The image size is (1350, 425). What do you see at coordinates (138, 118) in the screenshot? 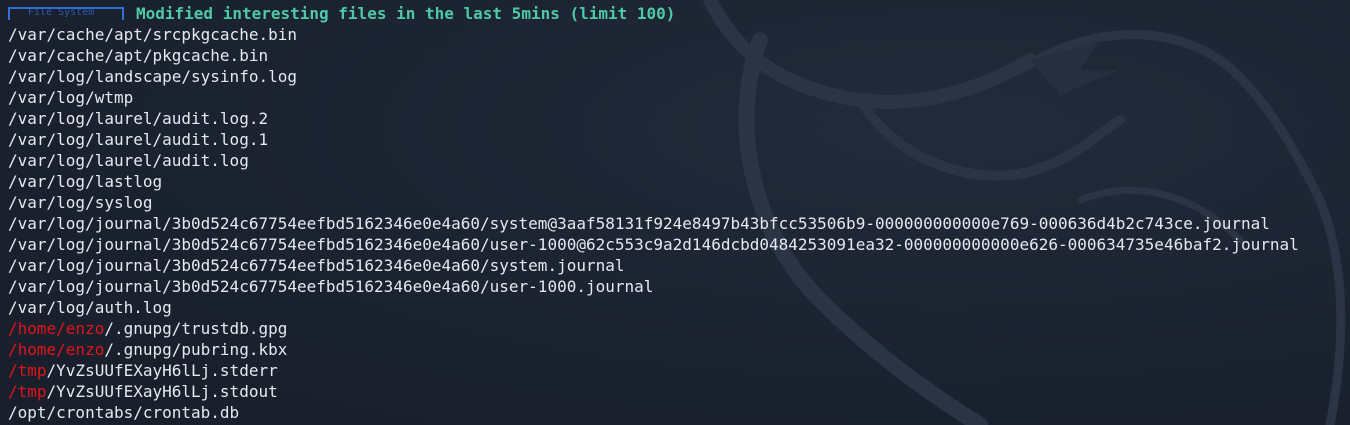
I see `path-text: /var/log/laurel/audit.log.2` at bounding box center [138, 118].